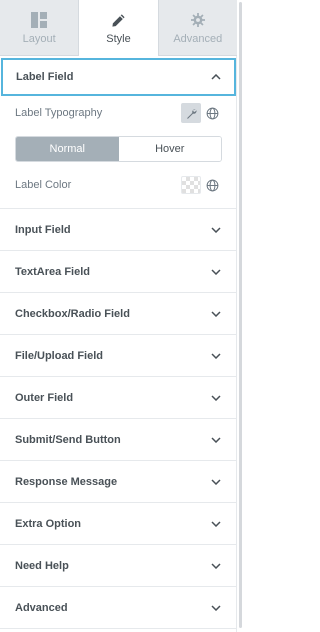  What do you see at coordinates (118, 39) in the screenshot?
I see `tab-style-label: Style` at bounding box center [118, 39].